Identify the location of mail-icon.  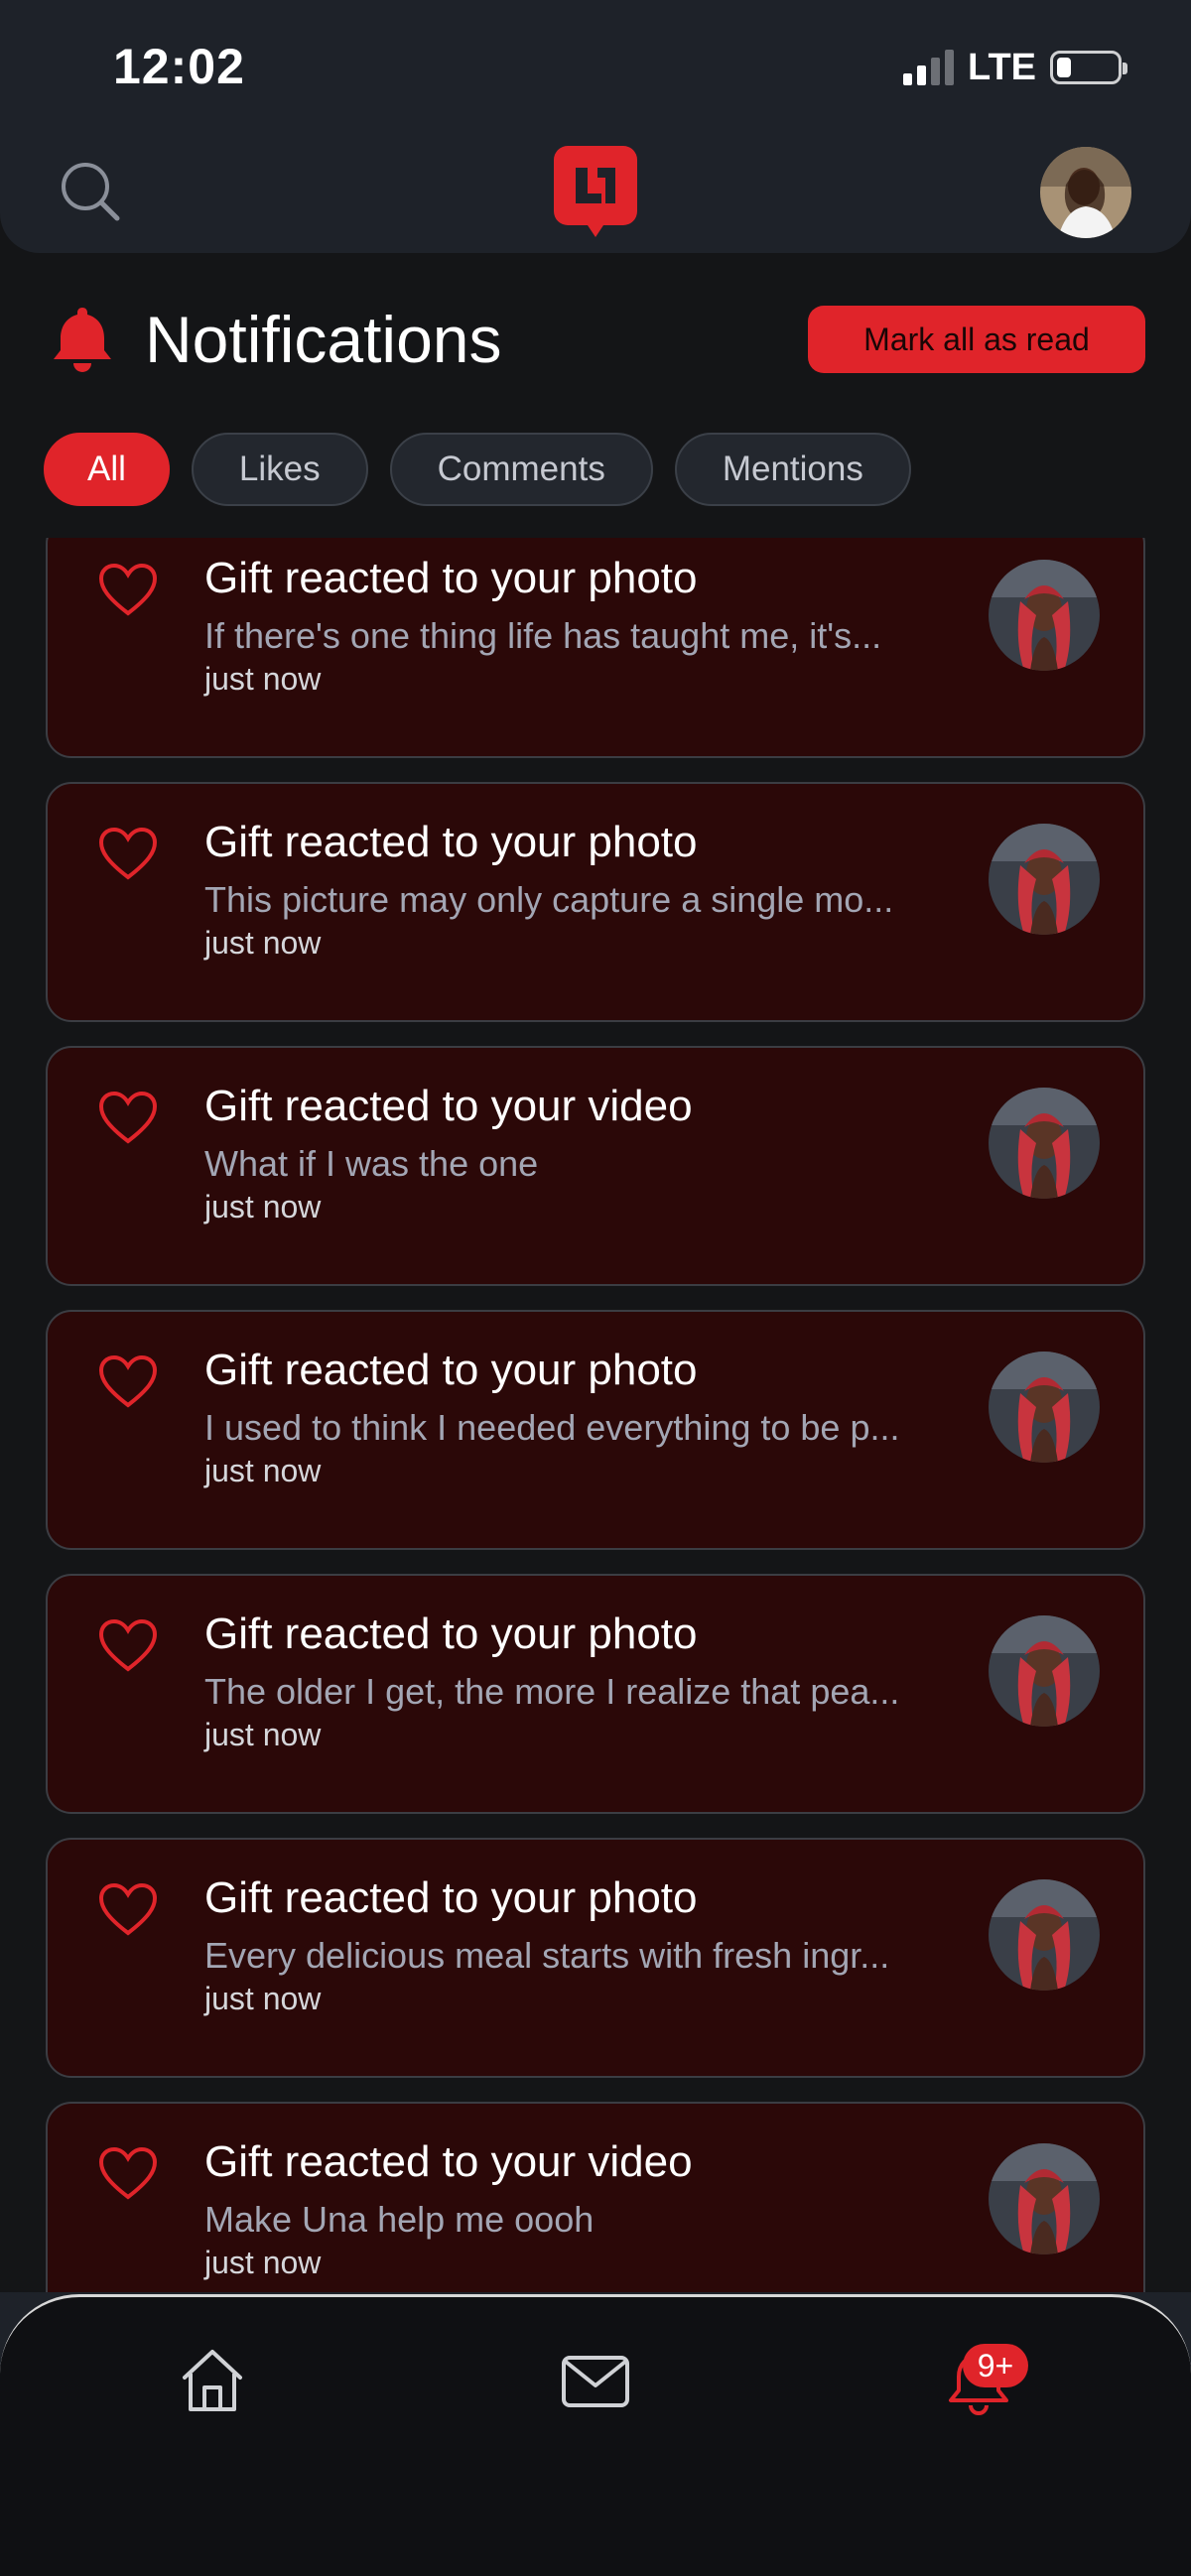
(595, 2382).